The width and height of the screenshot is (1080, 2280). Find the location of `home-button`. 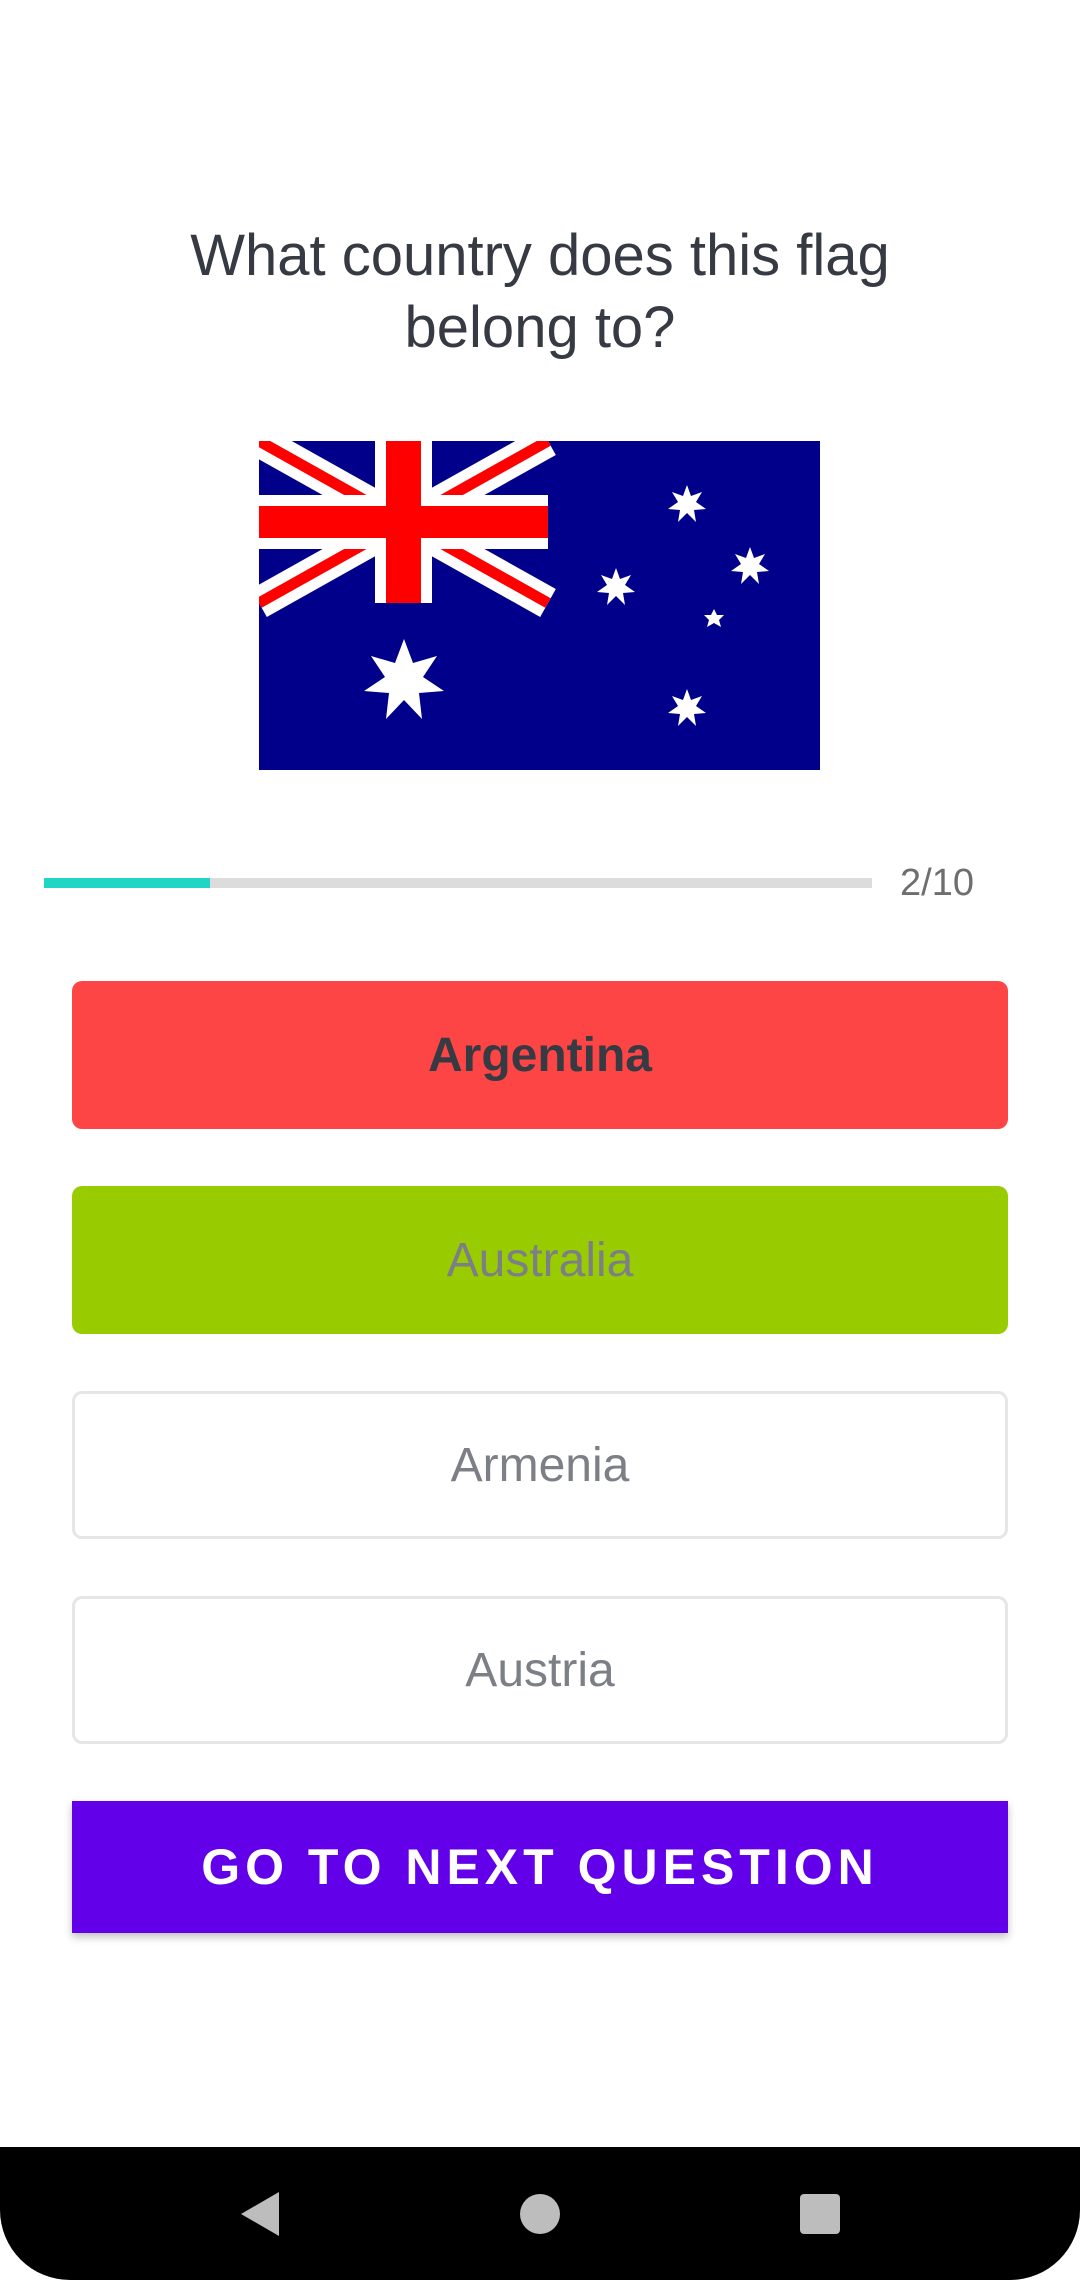

home-button is located at coordinates (540, 2213).